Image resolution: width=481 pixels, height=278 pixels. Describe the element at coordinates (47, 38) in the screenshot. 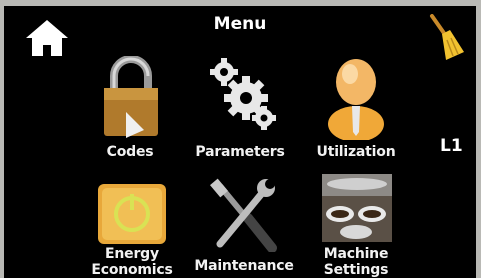

I see `home-icon` at that location.